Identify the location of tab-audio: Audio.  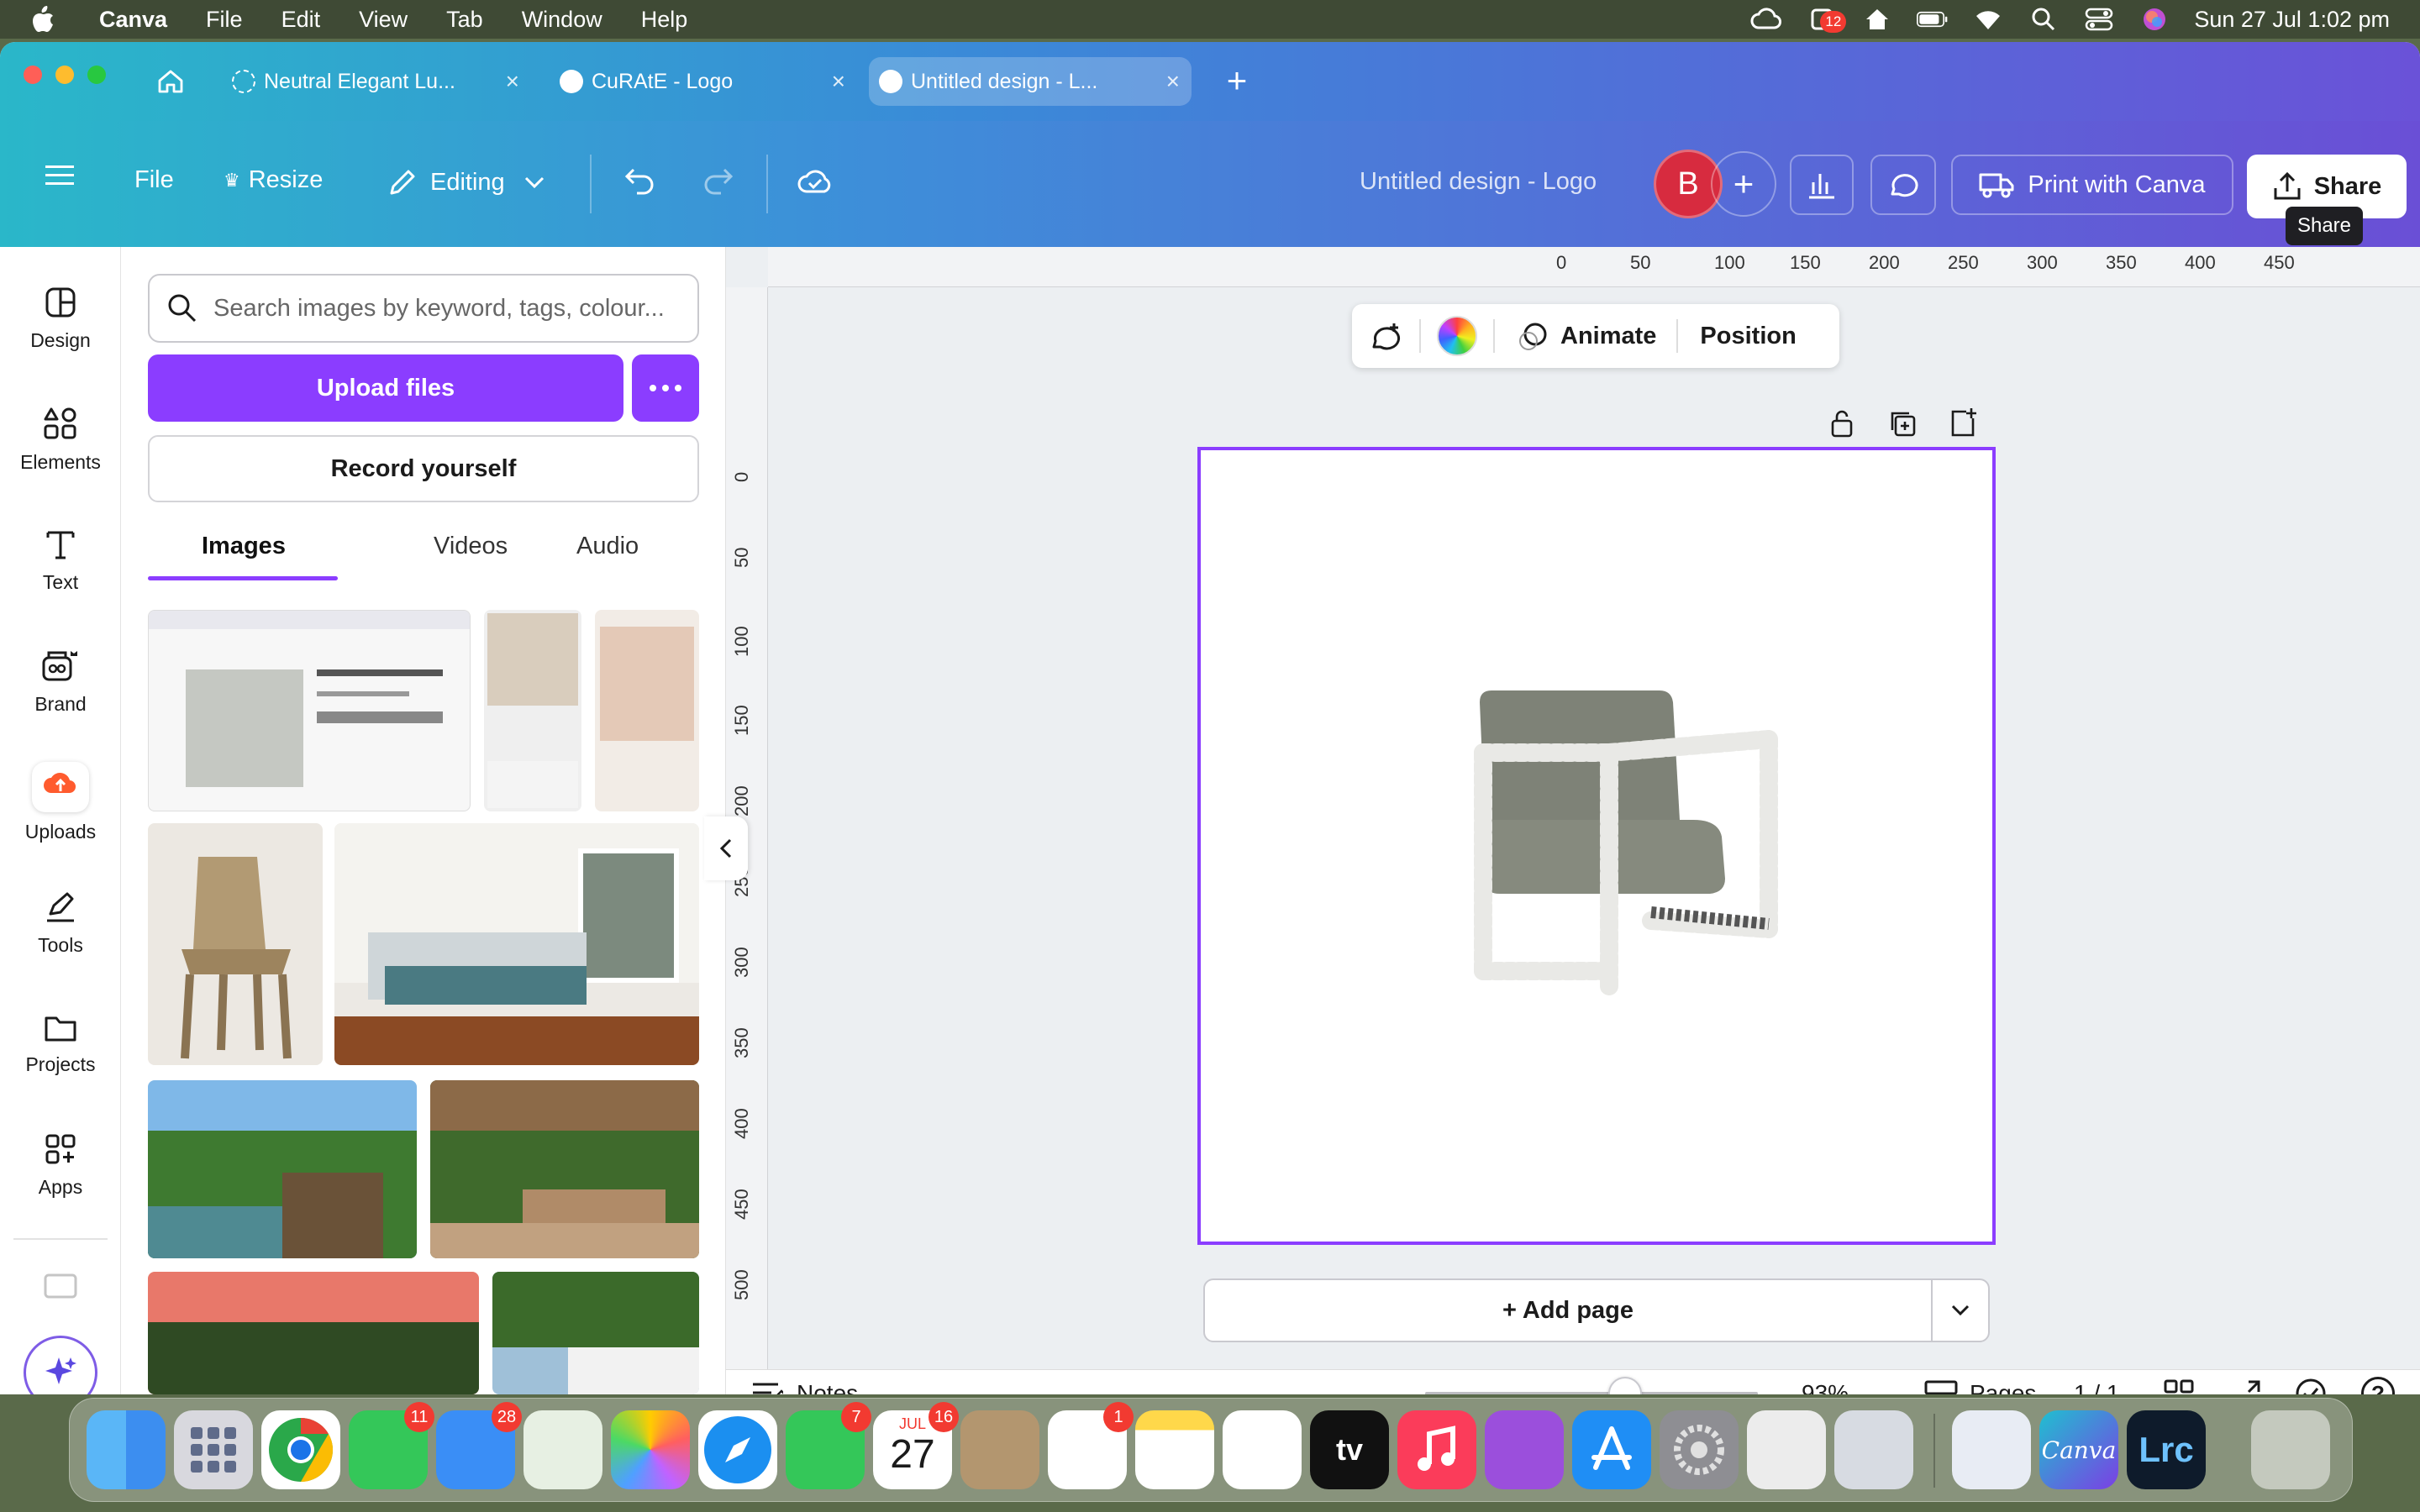
(607, 546).